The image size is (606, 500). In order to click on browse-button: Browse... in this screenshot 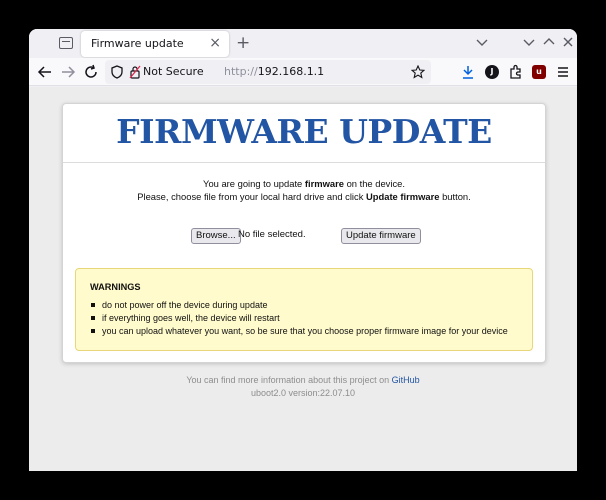, I will do `click(216, 236)`.